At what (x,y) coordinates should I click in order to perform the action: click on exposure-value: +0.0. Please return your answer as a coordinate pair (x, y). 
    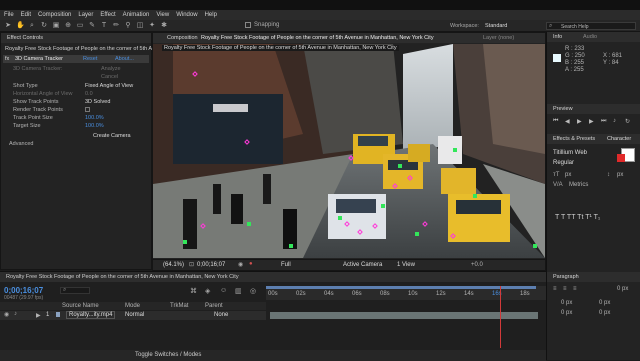
    Looking at the image, I should click on (477, 265).